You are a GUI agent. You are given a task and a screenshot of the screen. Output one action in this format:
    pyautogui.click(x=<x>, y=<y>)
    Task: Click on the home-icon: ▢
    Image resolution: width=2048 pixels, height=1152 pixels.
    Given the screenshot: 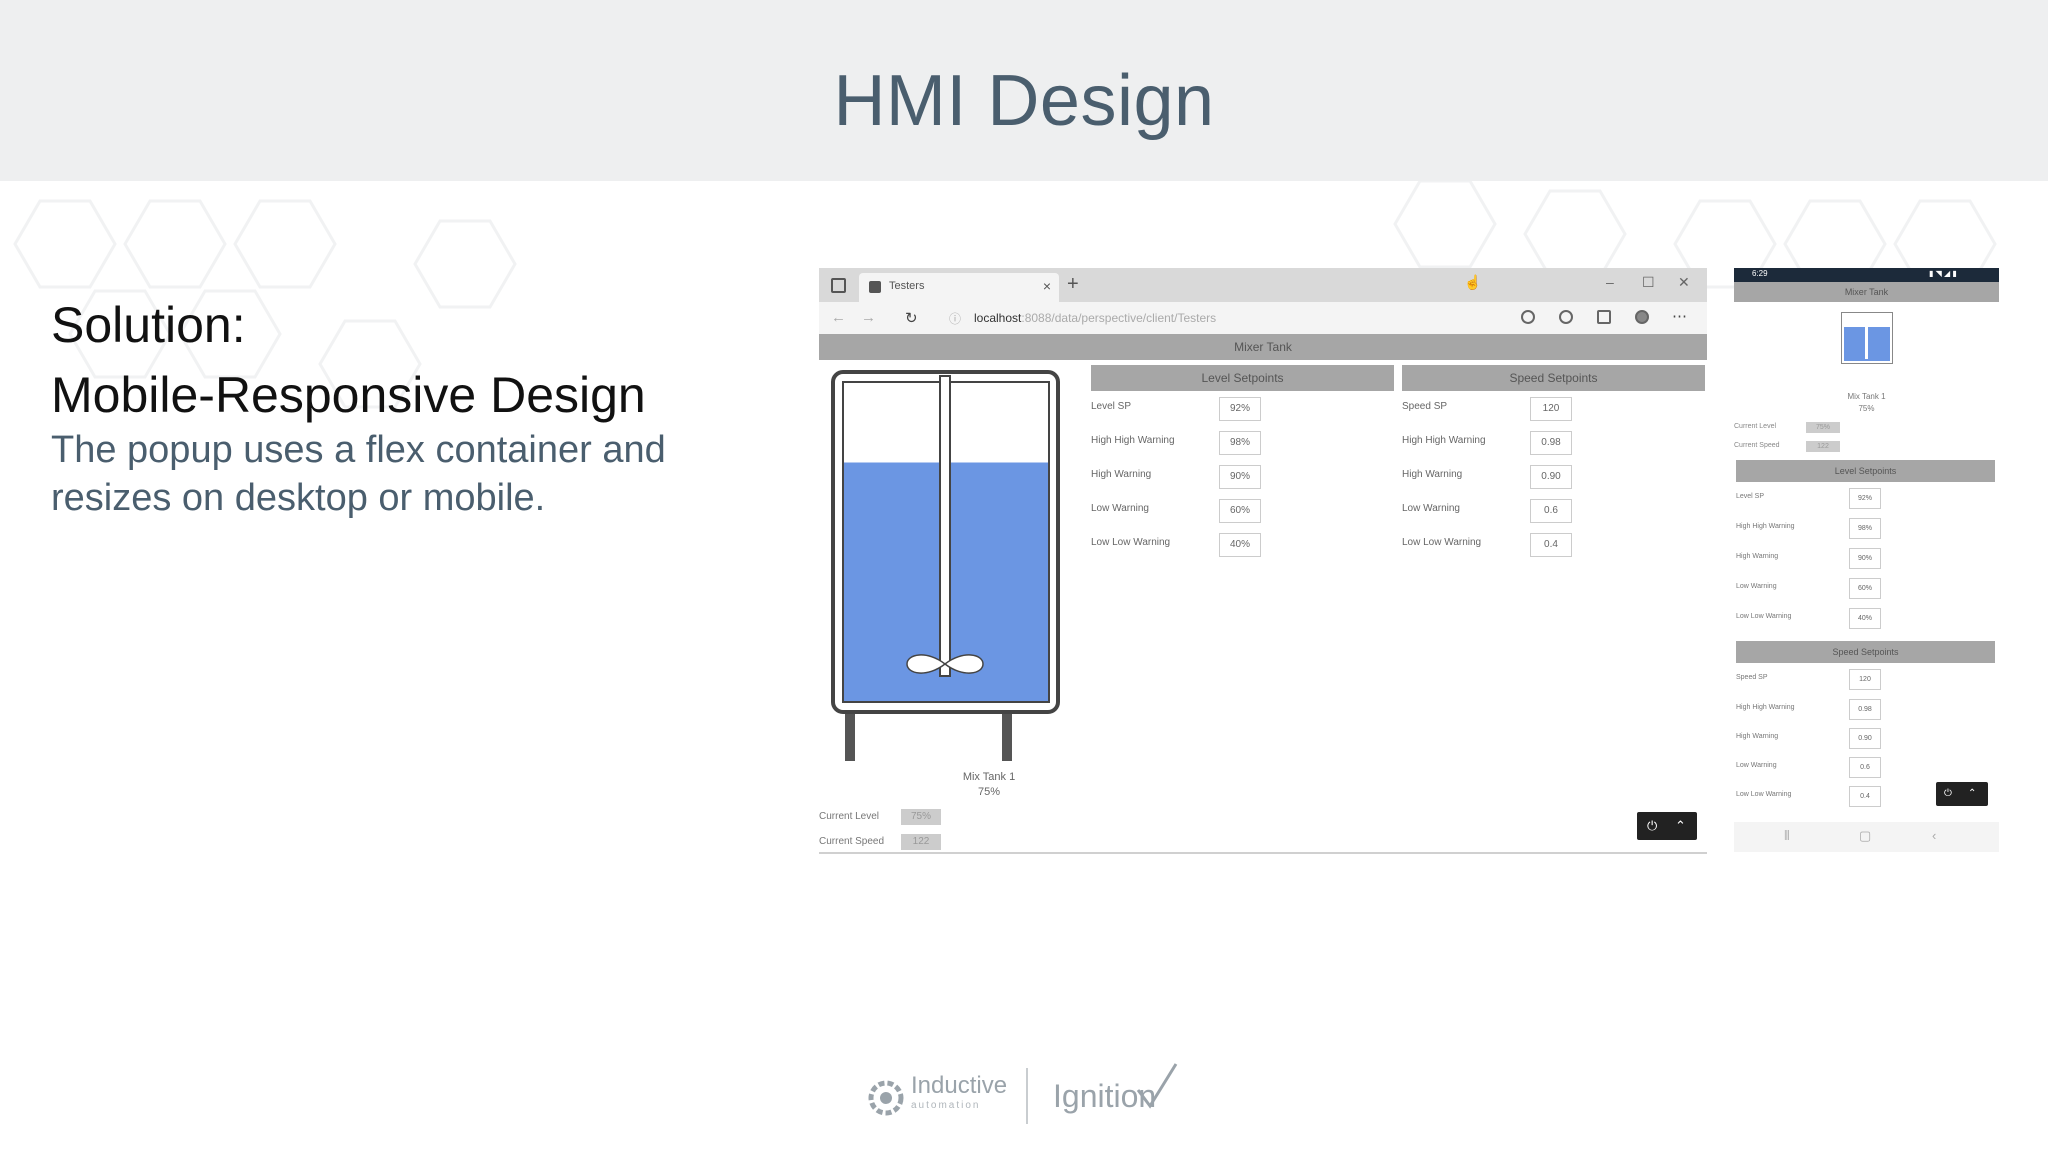 What is the action you would take?
    pyautogui.click(x=1865, y=836)
    